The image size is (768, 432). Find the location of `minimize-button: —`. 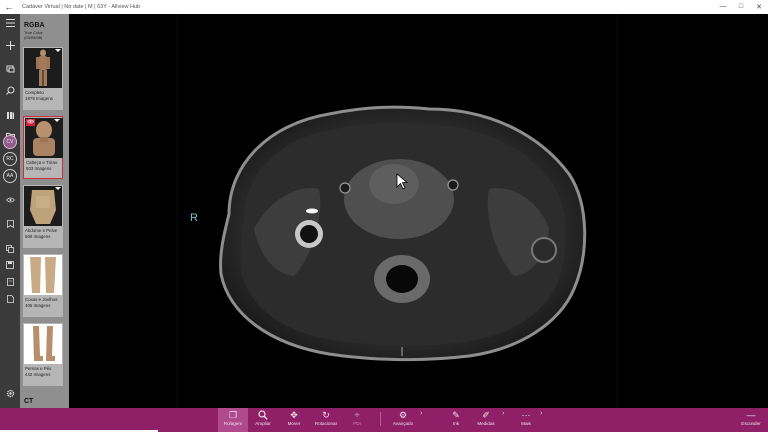

minimize-button: — is located at coordinates (723, 7).